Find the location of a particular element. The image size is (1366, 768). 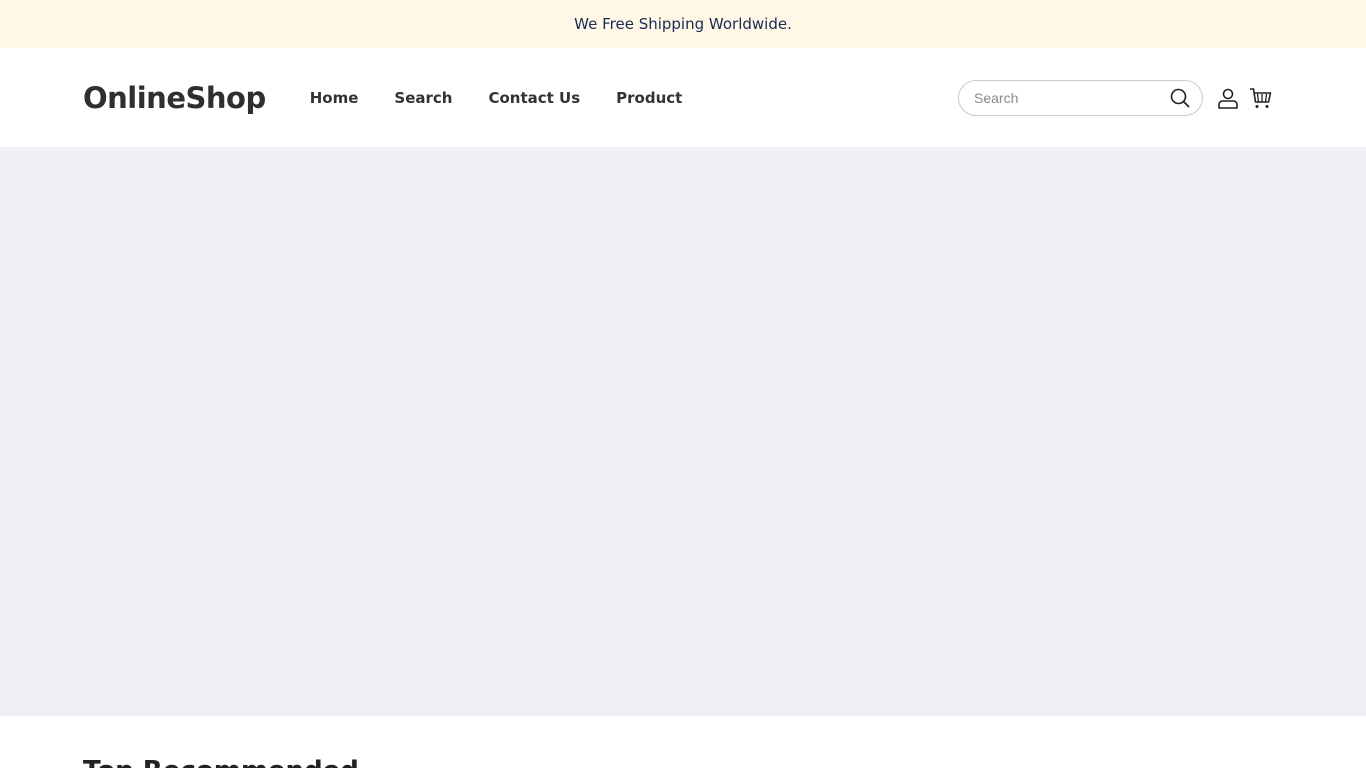

nav-search: Search is located at coordinates (423, 98).